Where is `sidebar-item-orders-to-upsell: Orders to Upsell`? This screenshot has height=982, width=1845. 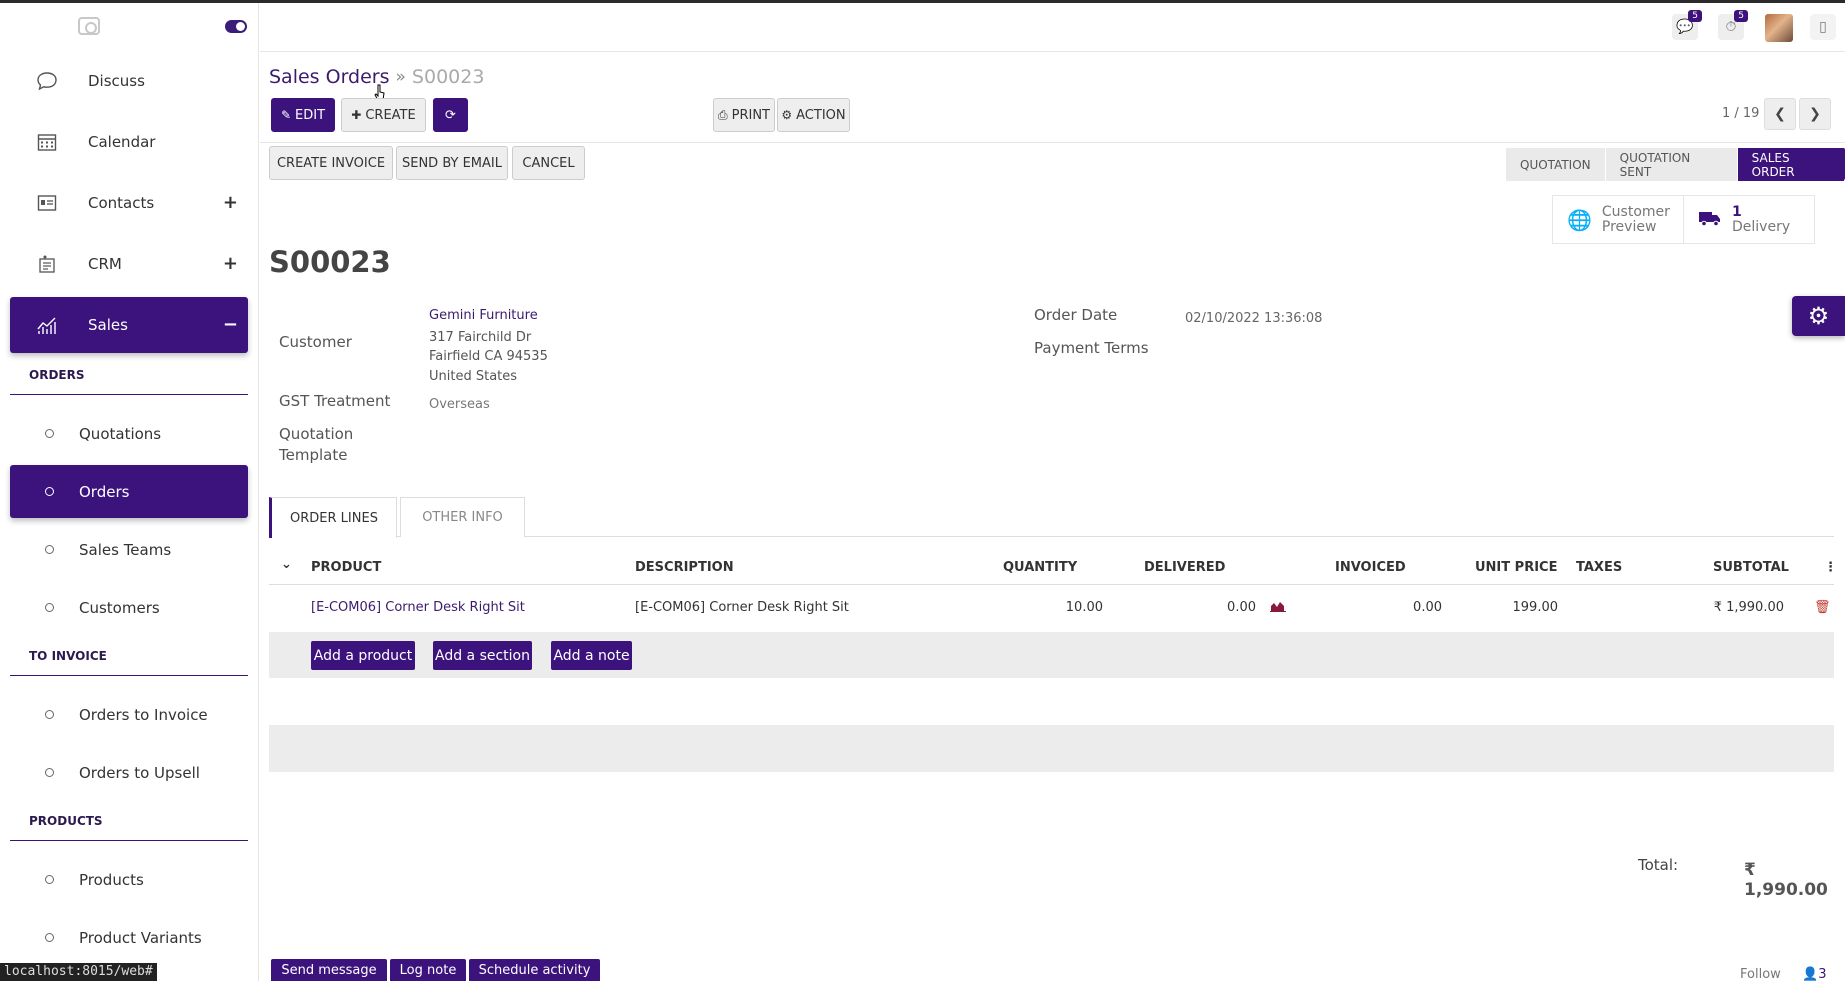 sidebar-item-orders-to-upsell: Orders to Upsell is located at coordinates (129, 772).